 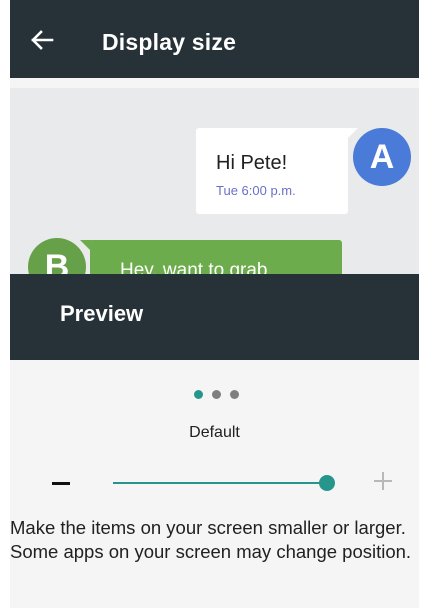 What do you see at coordinates (383, 481) in the screenshot?
I see `increase-size-button` at bounding box center [383, 481].